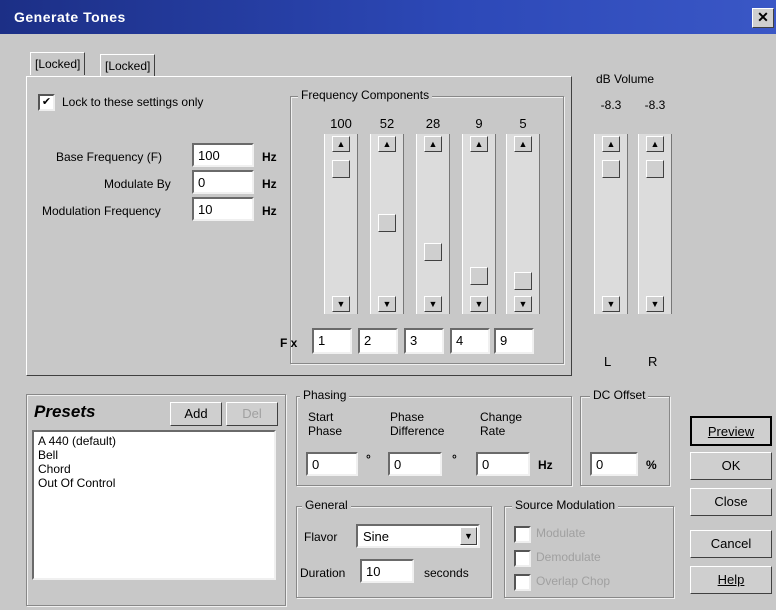  Describe the element at coordinates (608, 361) in the screenshot. I see `channel-label: L` at that location.